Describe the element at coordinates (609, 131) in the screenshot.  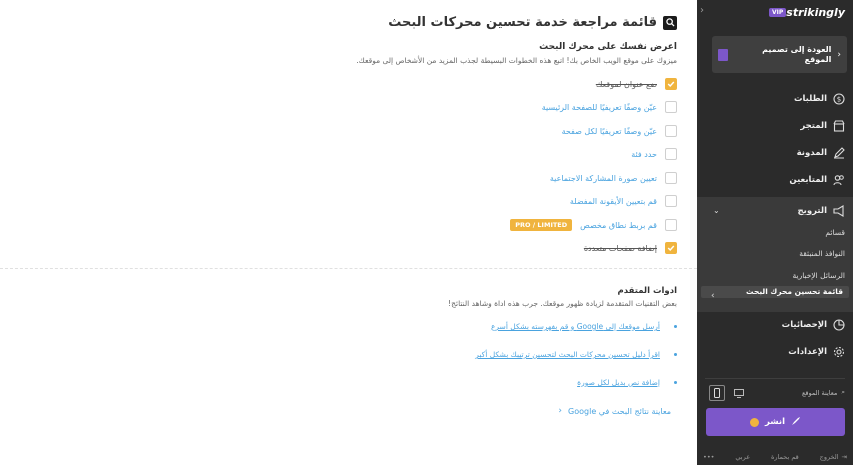
I see `checklist-label: عيّن وصفًا تعريفيًا لكل صفحة` at that location.